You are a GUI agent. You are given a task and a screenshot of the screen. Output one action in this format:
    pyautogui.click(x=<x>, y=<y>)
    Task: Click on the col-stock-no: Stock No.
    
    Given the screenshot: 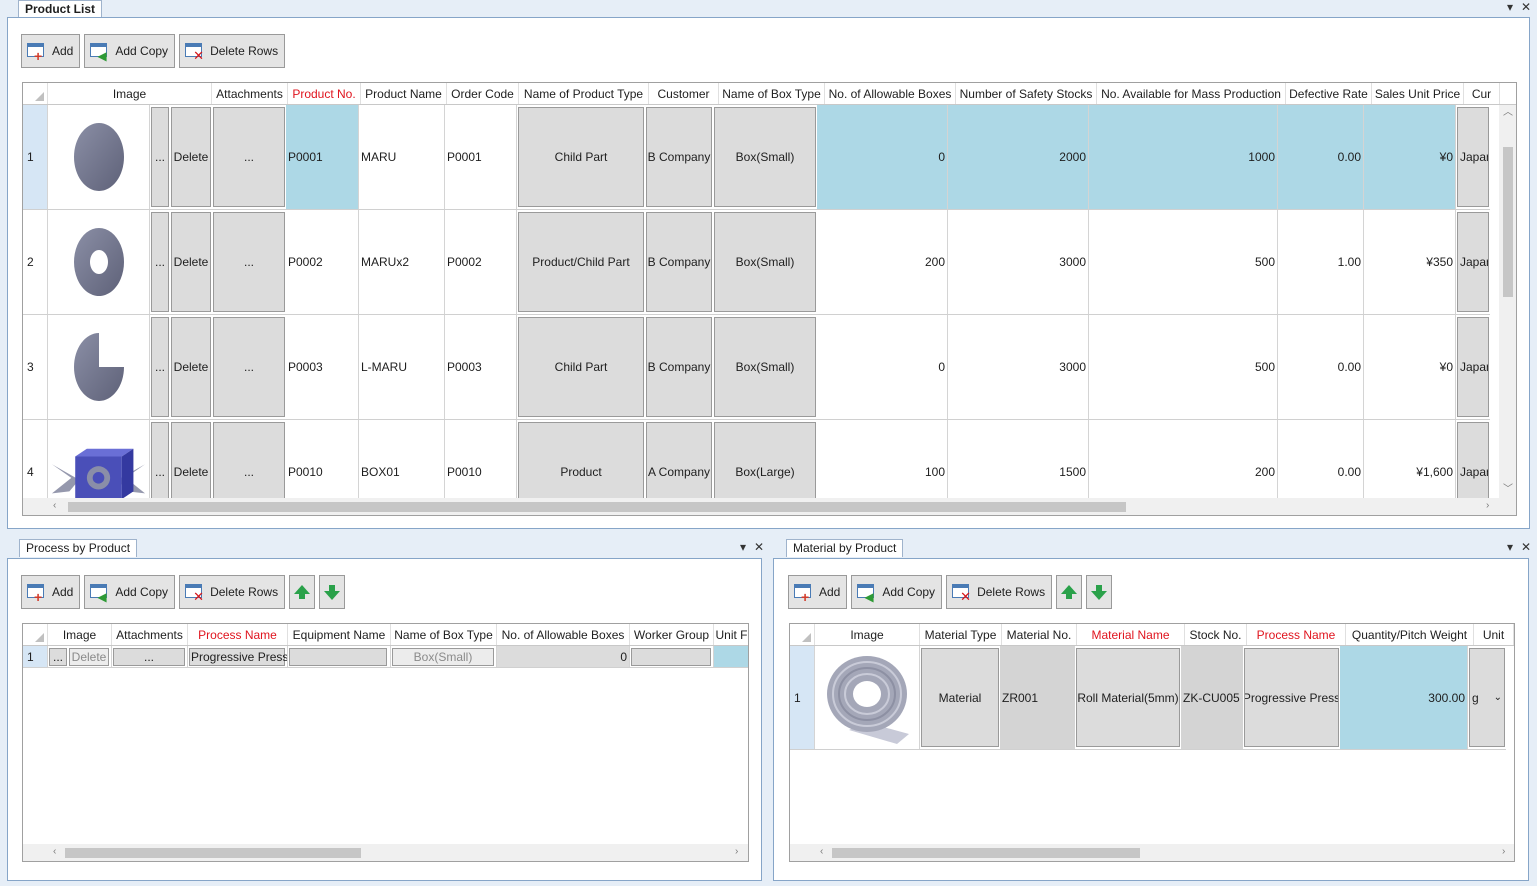 What is the action you would take?
    pyautogui.click(x=1216, y=634)
    